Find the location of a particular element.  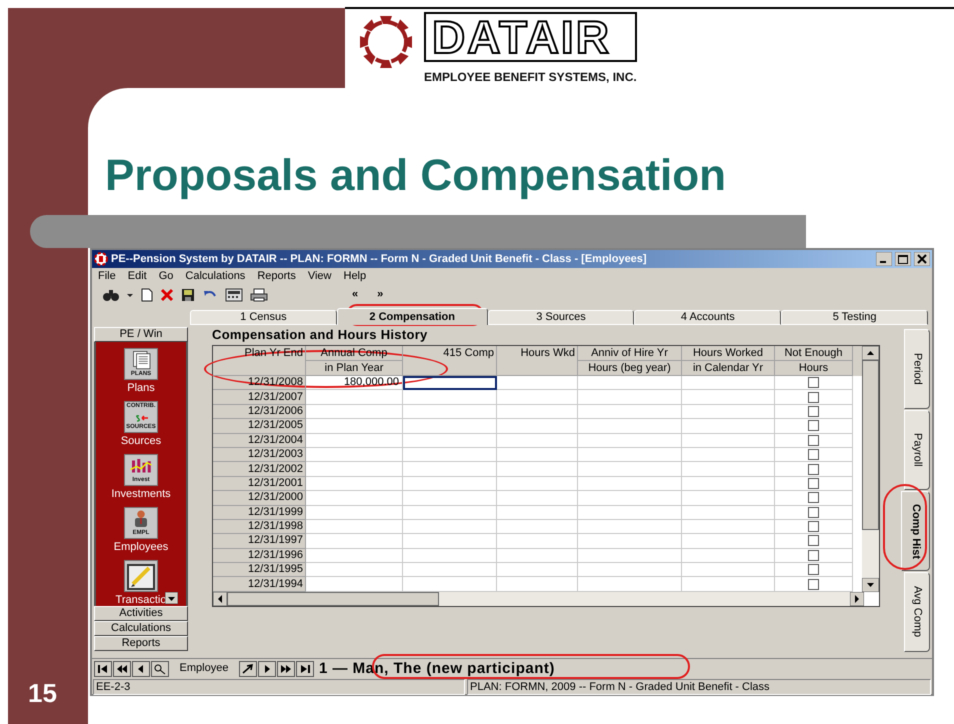

close-button is located at coordinates (922, 259).